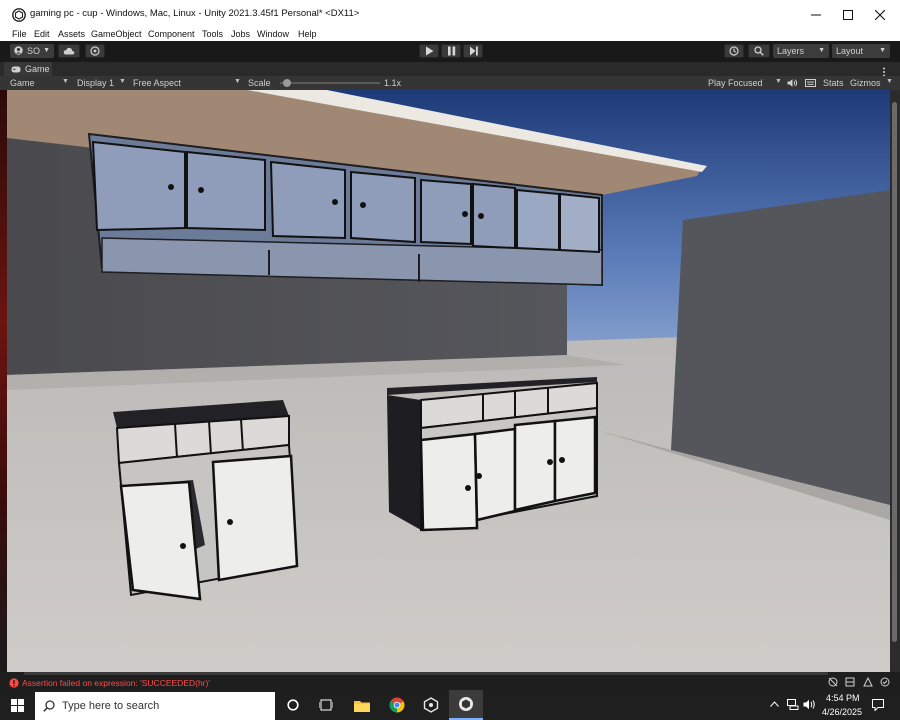 The width and height of the screenshot is (900, 720). What do you see at coordinates (287, 83) in the screenshot?
I see `scale-slider-thumb` at bounding box center [287, 83].